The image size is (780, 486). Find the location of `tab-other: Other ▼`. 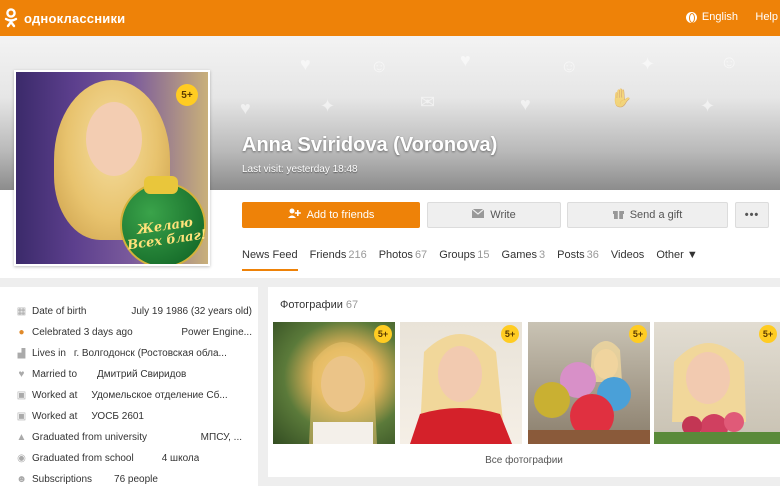

tab-other: Other ▼ is located at coordinates (676, 255).